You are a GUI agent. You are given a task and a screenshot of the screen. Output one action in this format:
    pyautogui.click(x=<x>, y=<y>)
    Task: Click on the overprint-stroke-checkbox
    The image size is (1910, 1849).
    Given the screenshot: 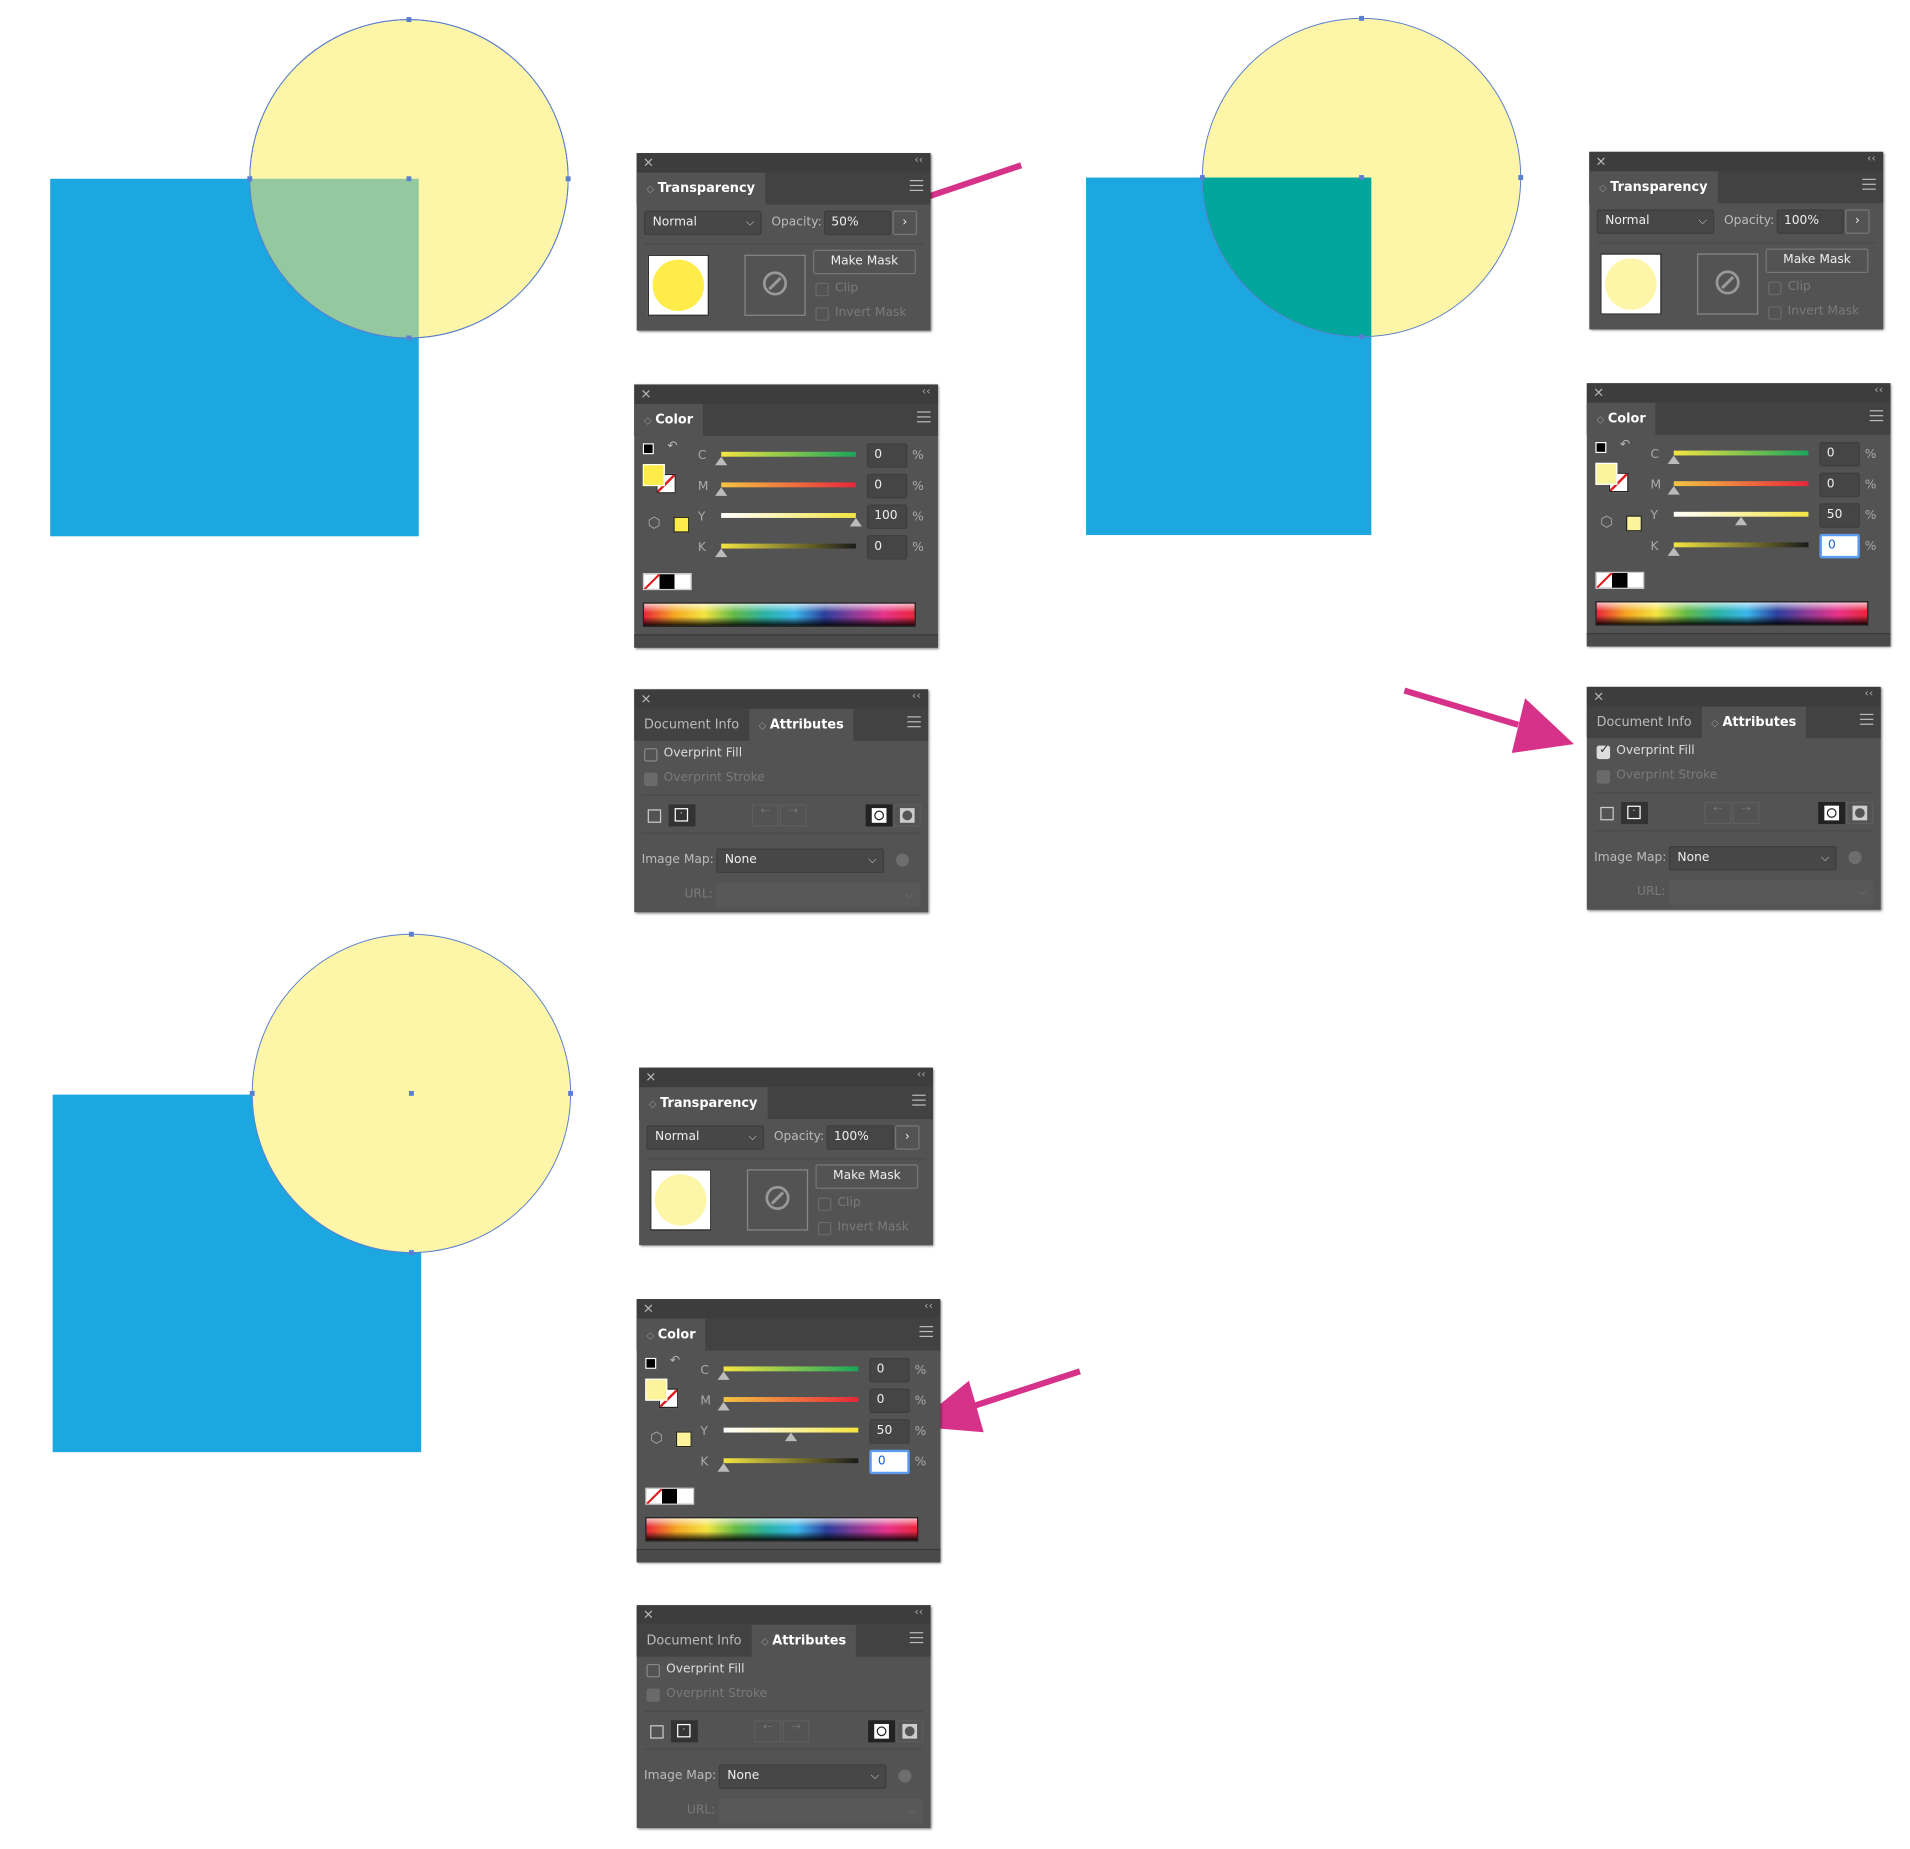 What is the action you would take?
    pyautogui.click(x=653, y=1695)
    